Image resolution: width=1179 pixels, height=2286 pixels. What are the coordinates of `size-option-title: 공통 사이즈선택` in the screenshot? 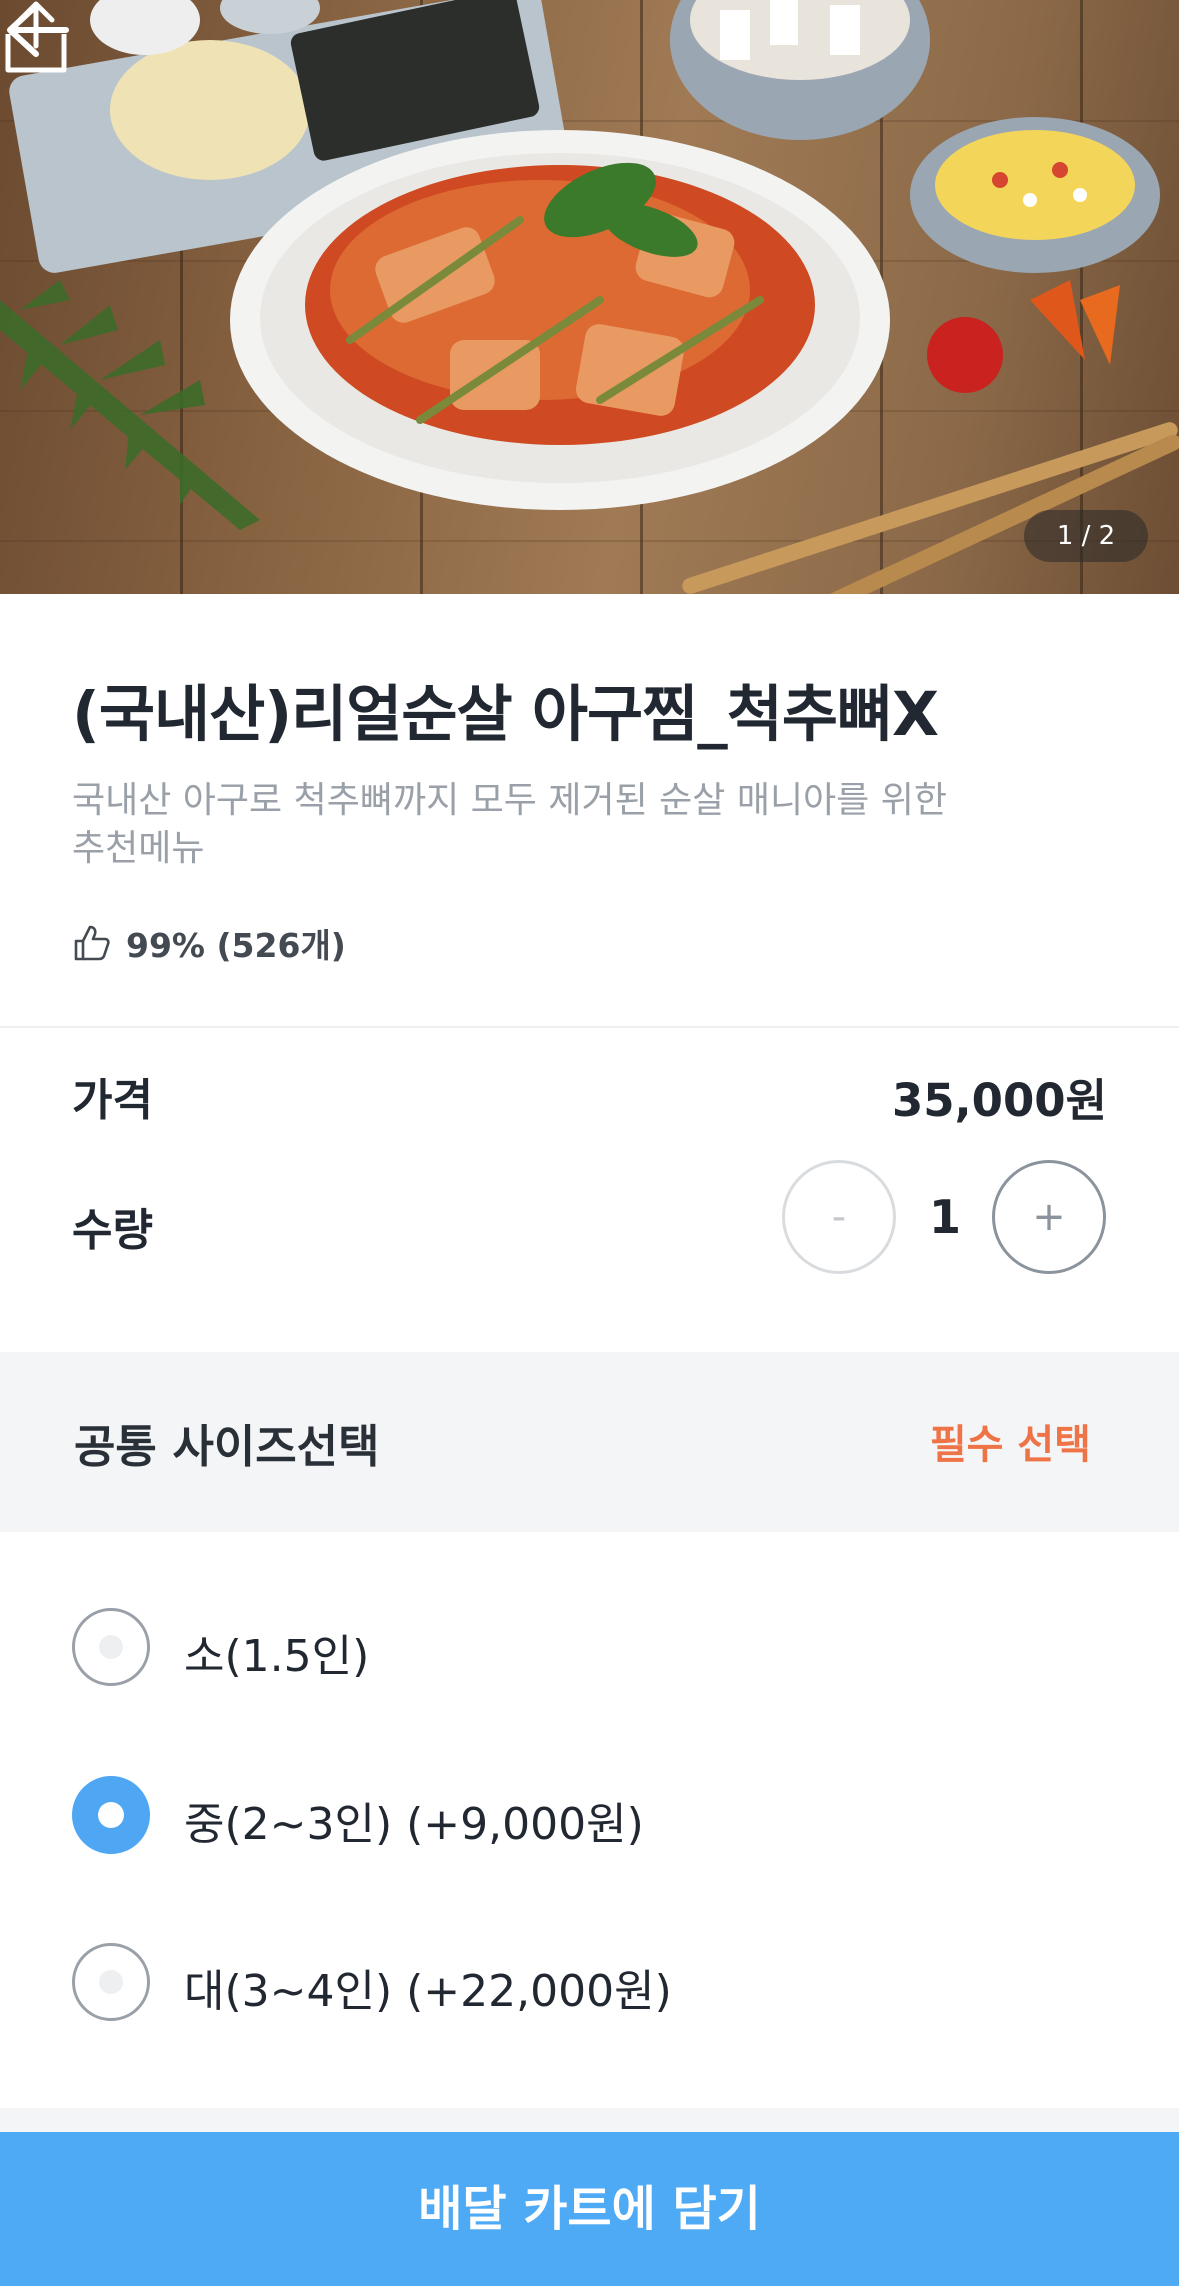 It's located at (227, 1446).